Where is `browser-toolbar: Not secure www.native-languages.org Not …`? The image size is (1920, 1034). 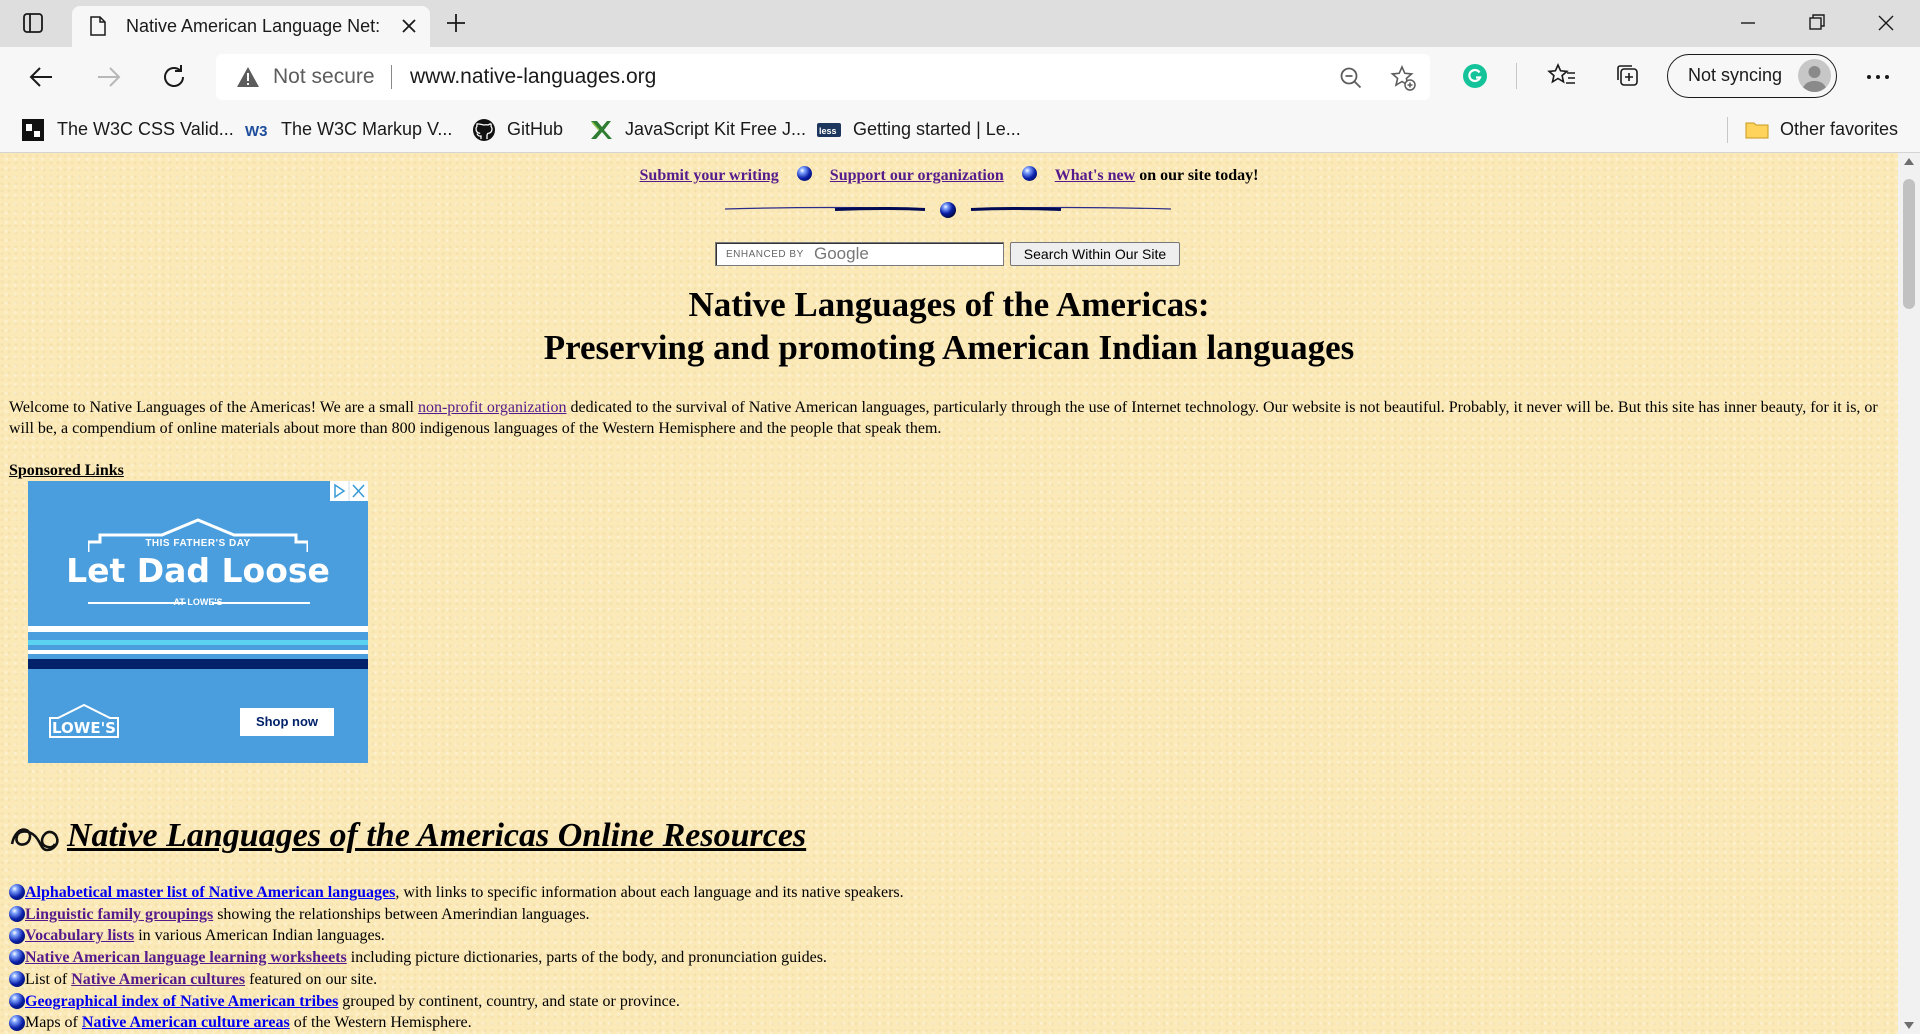
browser-toolbar: Not secure www.native-languages.org Not … is located at coordinates (960, 77).